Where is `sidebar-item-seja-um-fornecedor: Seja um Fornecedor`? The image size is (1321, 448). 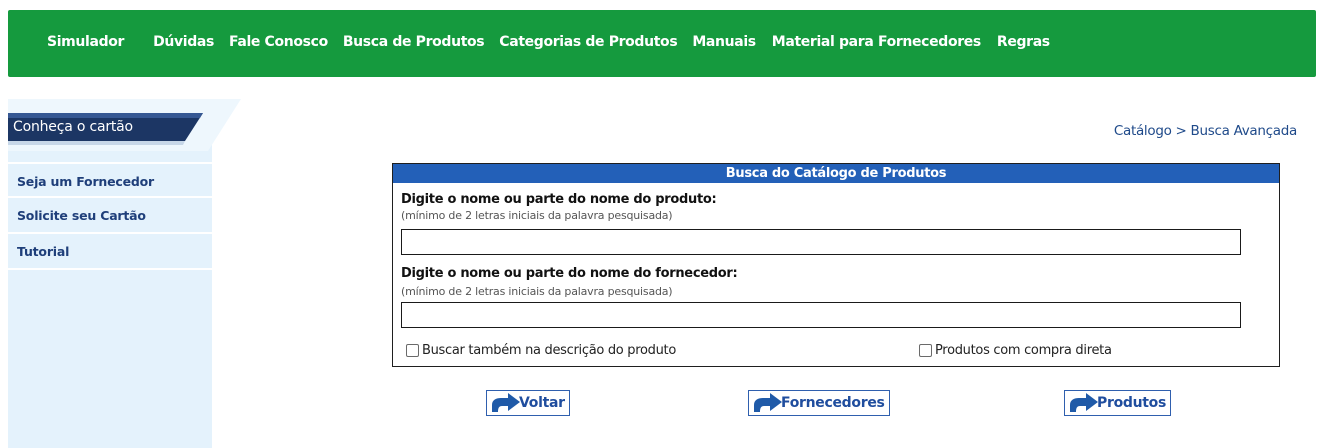 sidebar-item-seja-um-fornecedor: Seja um Fornecedor is located at coordinates (110, 180).